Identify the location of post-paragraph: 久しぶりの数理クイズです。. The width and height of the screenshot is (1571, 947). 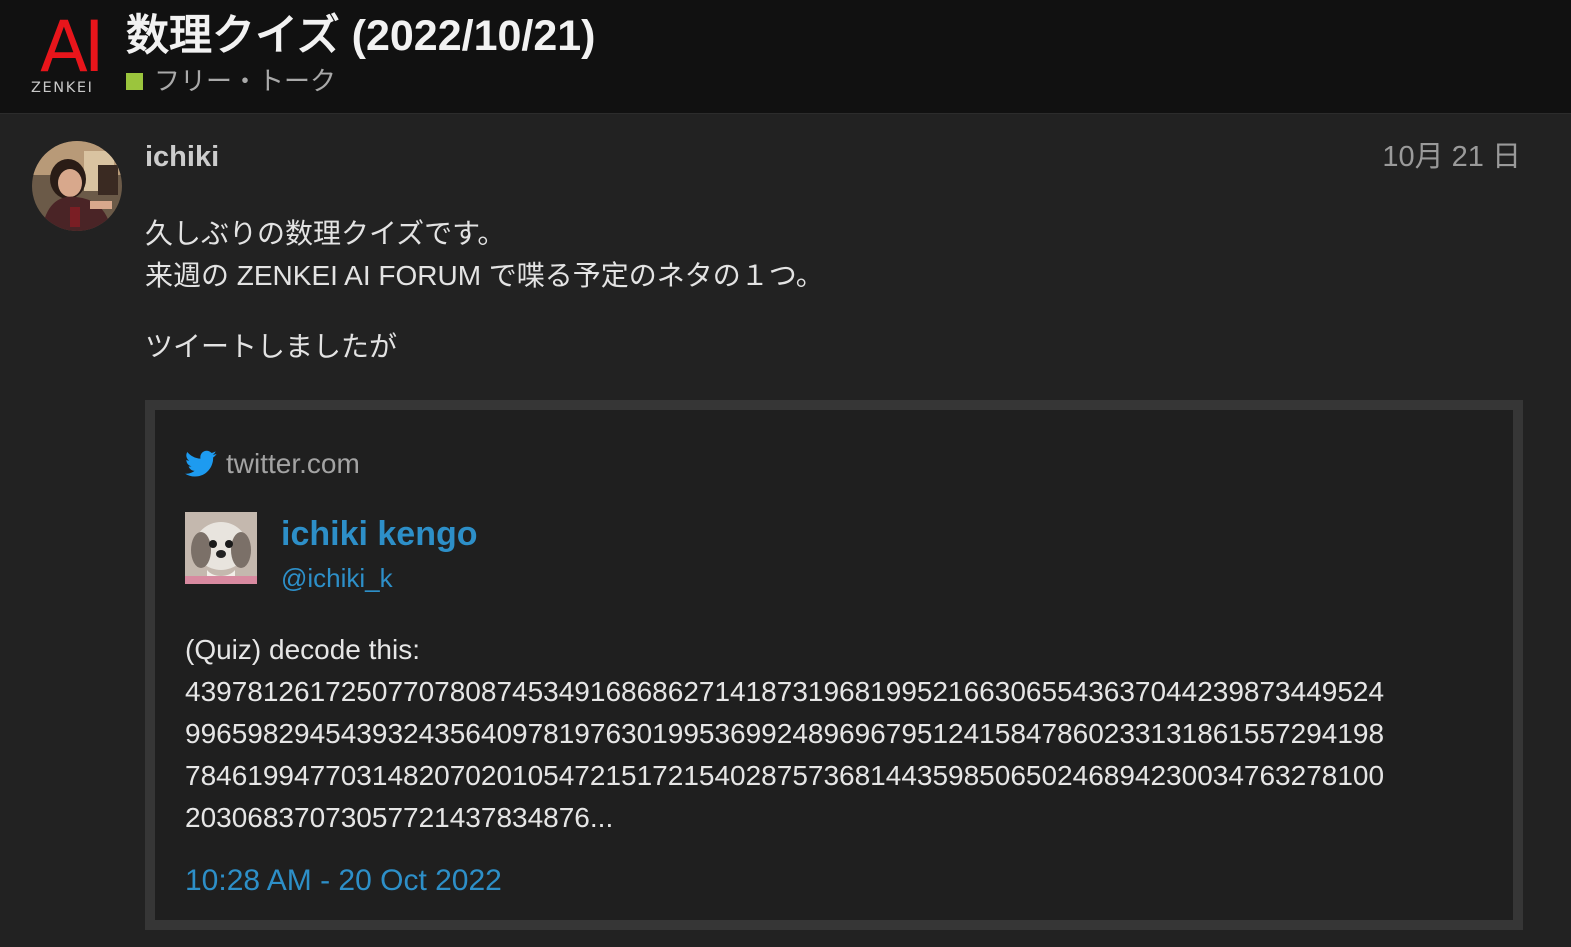
(325, 233).